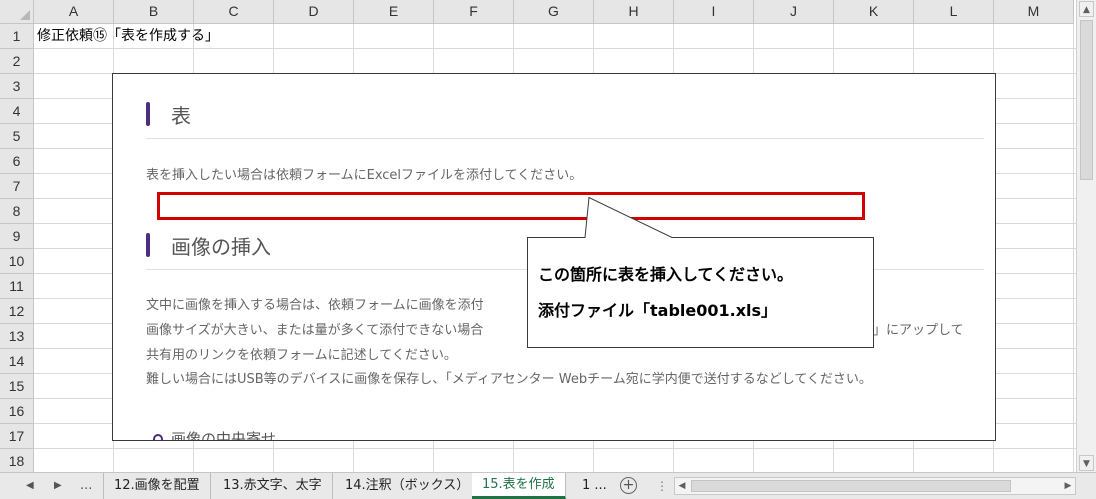 This screenshot has height=499, width=1096. I want to click on callout-box: この箇所に表を挿入してください。 添付ファイル「table001.xls」, so click(700, 272).